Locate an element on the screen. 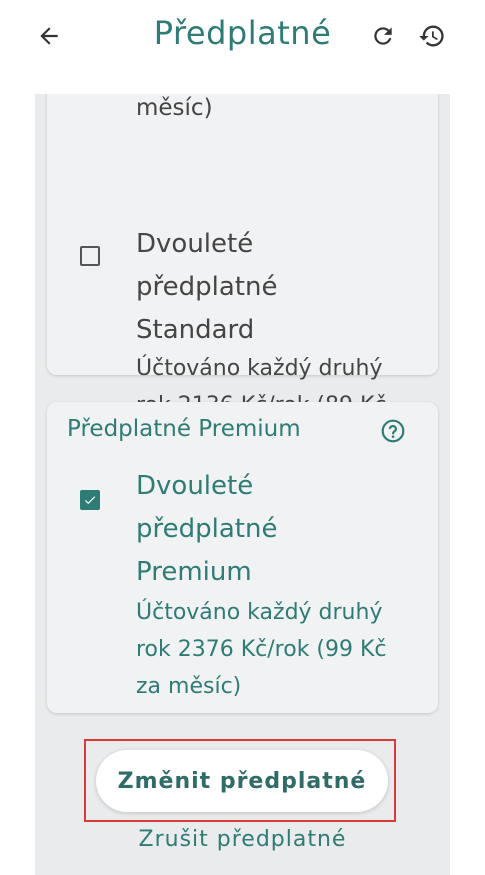 The width and height of the screenshot is (485, 875). history-icon is located at coordinates (431, 36).